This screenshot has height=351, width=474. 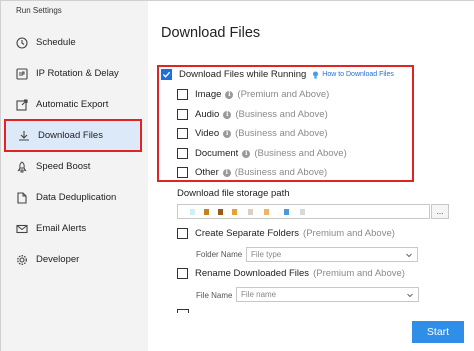 I want to click on export-icon, so click(x=22, y=104).